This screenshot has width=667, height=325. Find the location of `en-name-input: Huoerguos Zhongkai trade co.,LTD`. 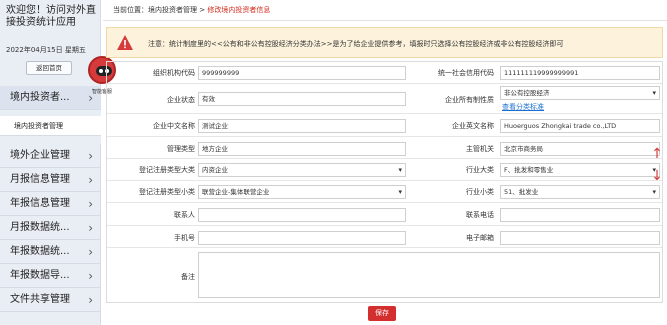

en-name-input: Huoerguos Zhongkai trade co.,LTD is located at coordinates (580, 126).